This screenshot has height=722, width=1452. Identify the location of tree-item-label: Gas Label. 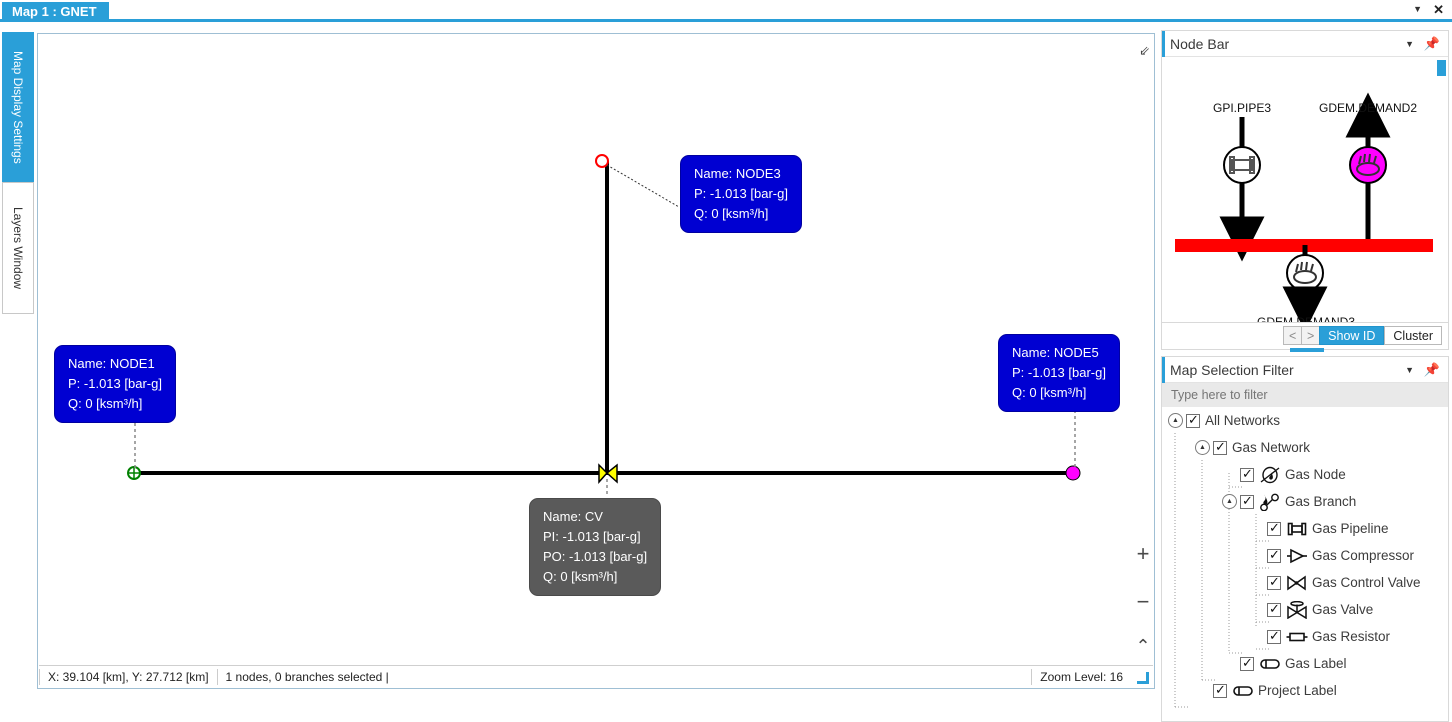
(1316, 663).